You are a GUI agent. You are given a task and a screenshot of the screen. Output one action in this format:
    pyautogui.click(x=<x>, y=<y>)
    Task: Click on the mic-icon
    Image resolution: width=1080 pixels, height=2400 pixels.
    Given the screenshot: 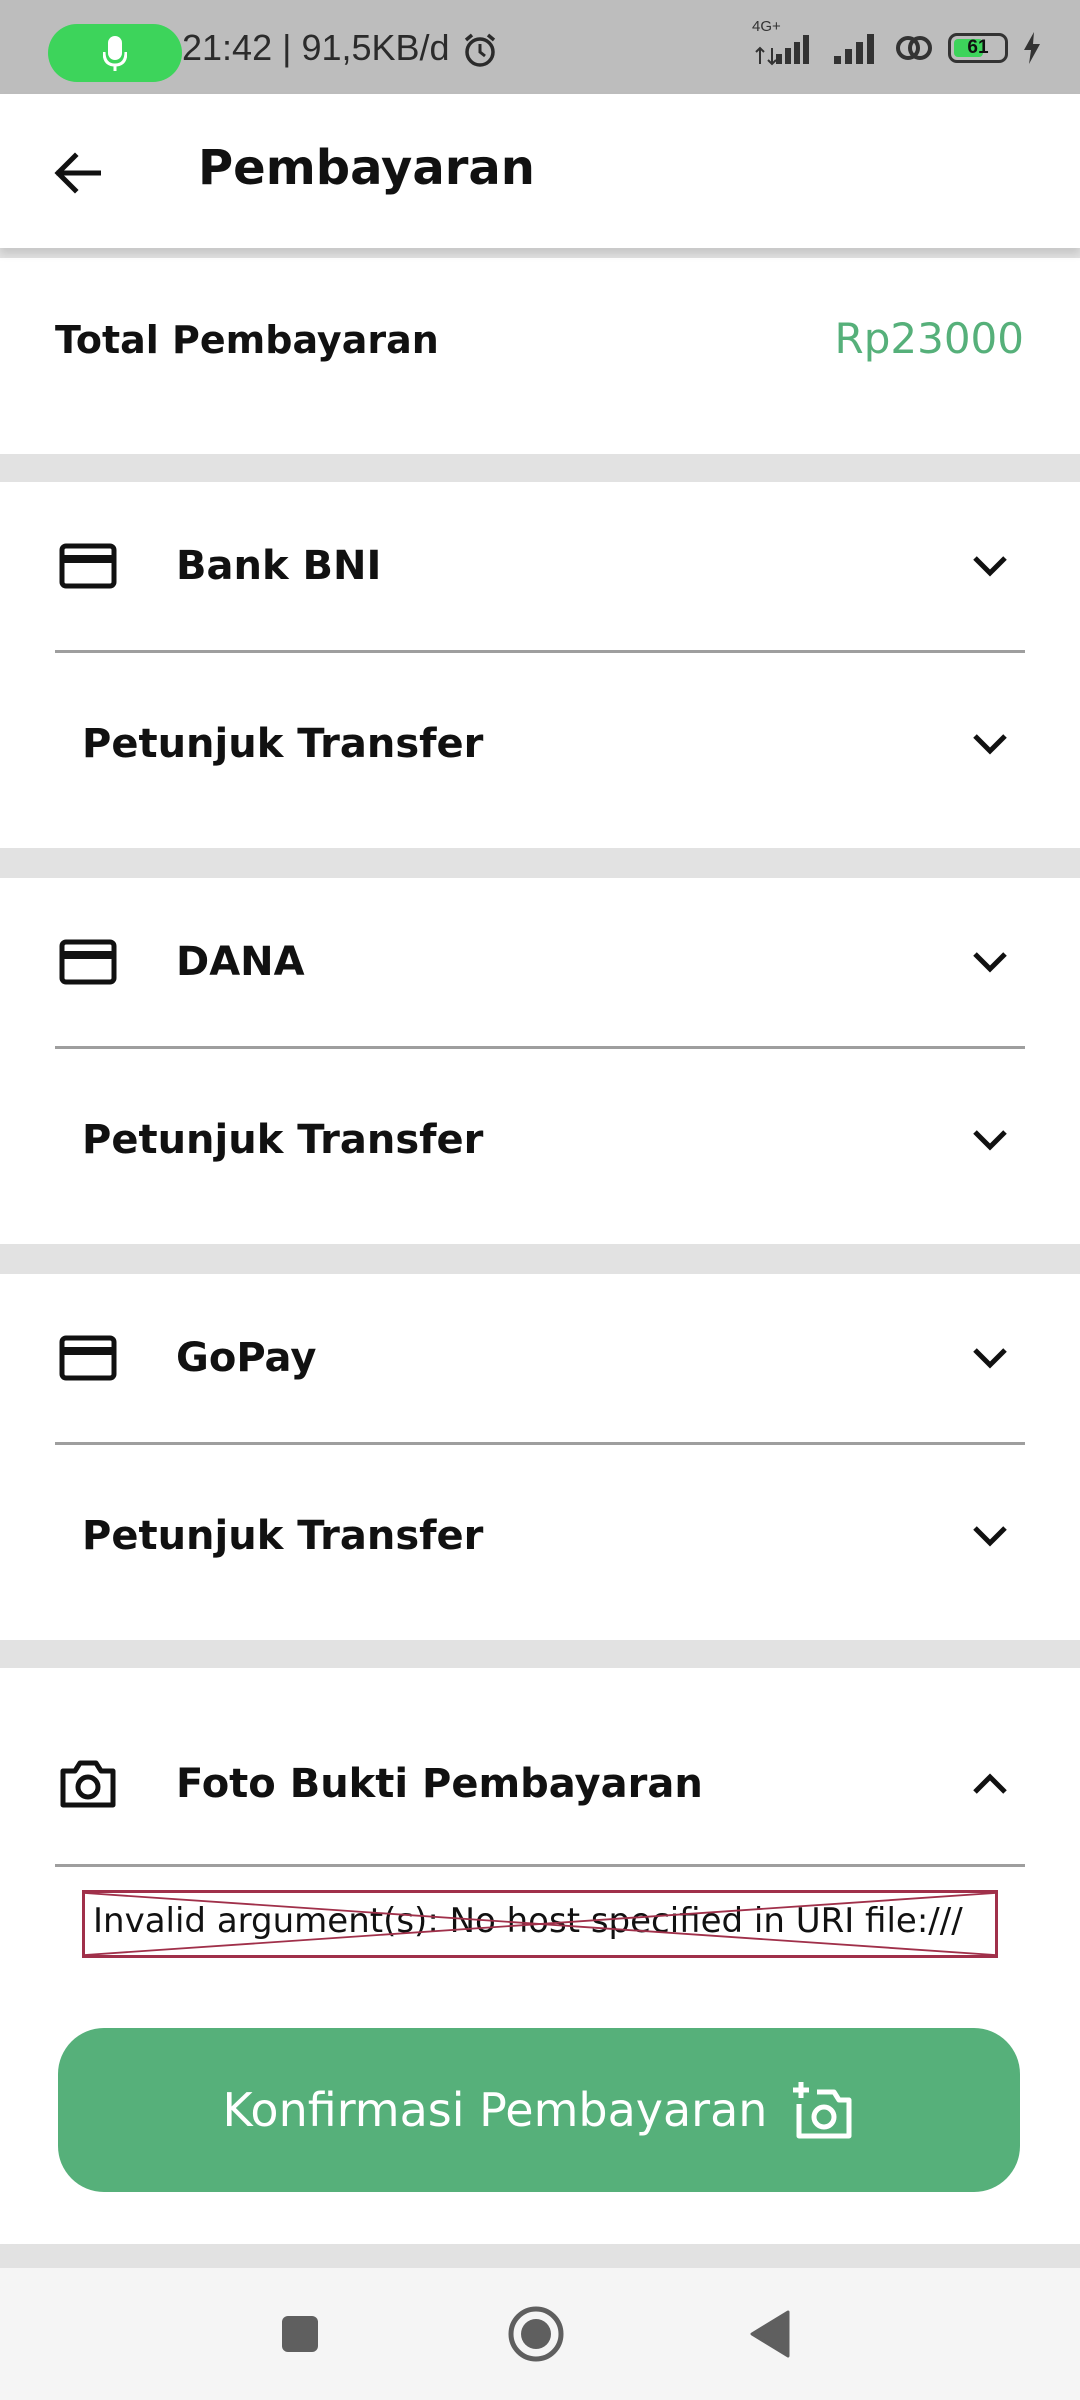 What is the action you would take?
    pyautogui.click(x=115, y=53)
    